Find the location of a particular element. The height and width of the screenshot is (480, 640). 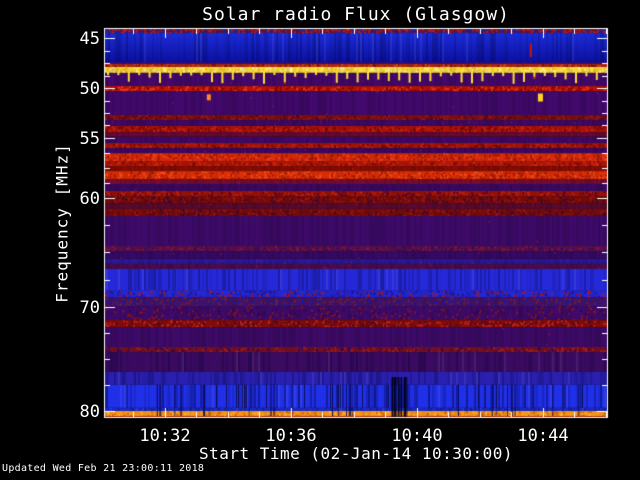

x-tick-label: 10:32 is located at coordinates (165, 436).